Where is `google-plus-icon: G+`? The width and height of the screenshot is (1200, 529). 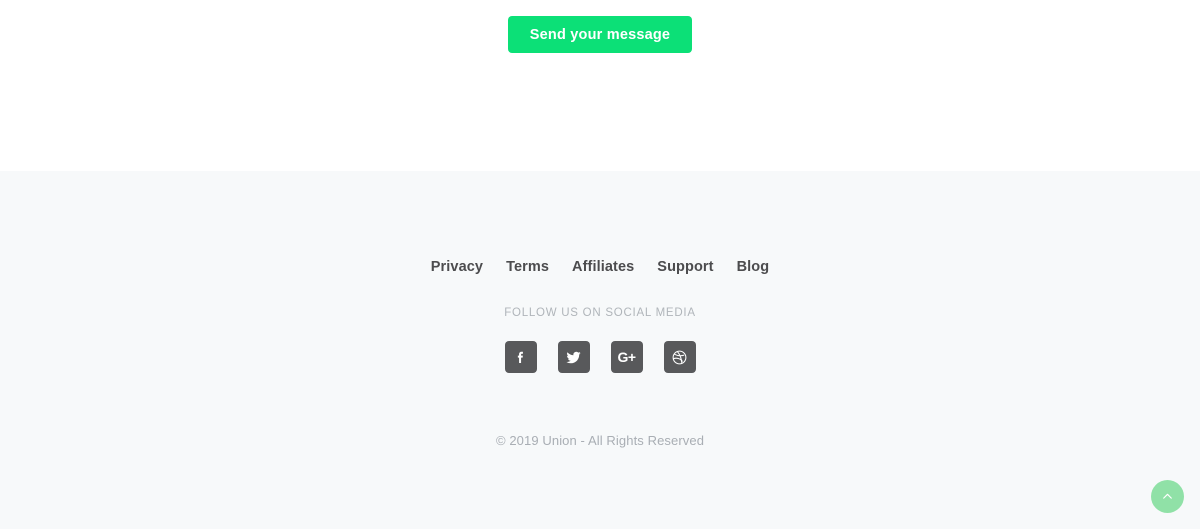
google-plus-icon: G+ is located at coordinates (626, 357).